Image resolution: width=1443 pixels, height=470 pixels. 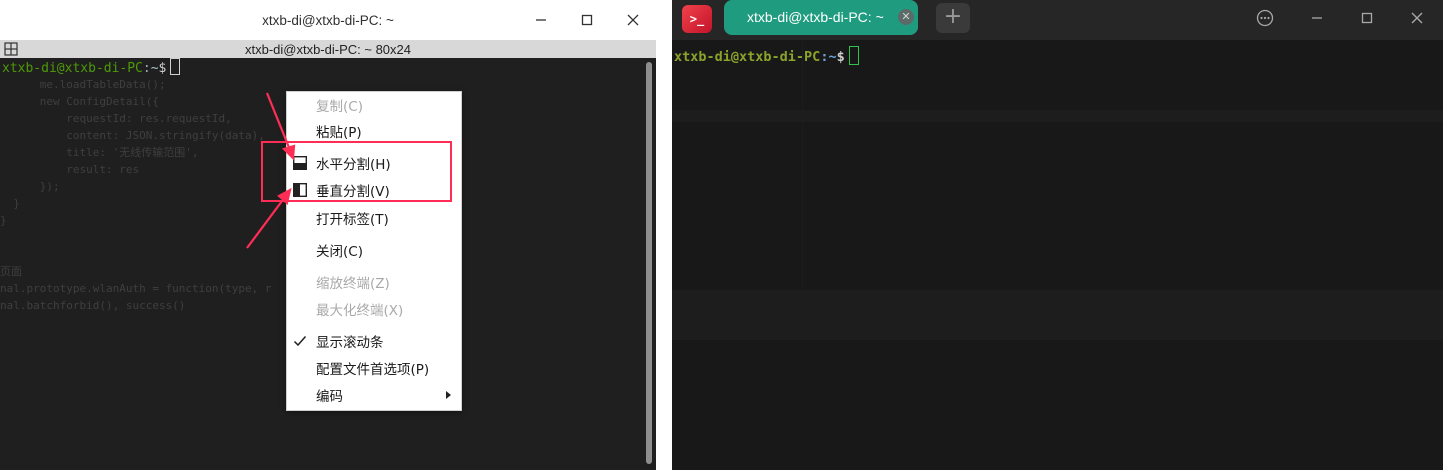 What do you see at coordinates (83, 84) in the screenshot?
I see `background-text-line: me.loadTableData();` at bounding box center [83, 84].